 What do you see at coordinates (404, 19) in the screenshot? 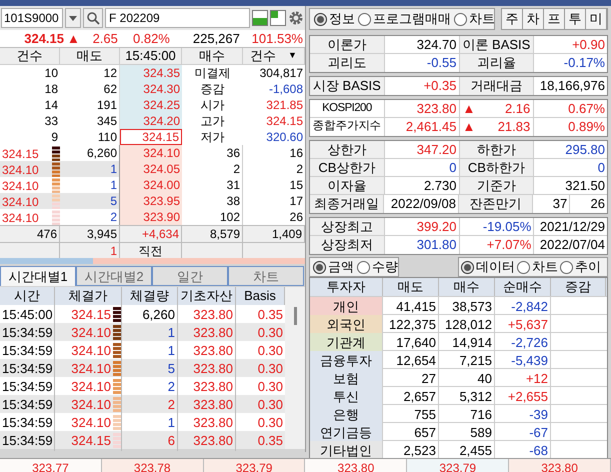
I see `radio-button: 프로그램매매` at bounding box center [404, 19].